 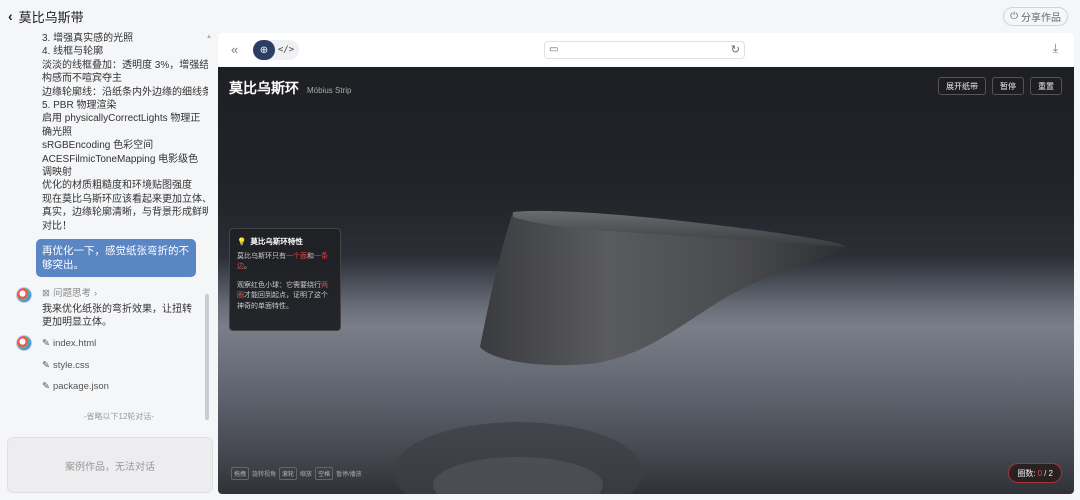 I want to click on collapse-icon: «, so click(x=234, y=49).